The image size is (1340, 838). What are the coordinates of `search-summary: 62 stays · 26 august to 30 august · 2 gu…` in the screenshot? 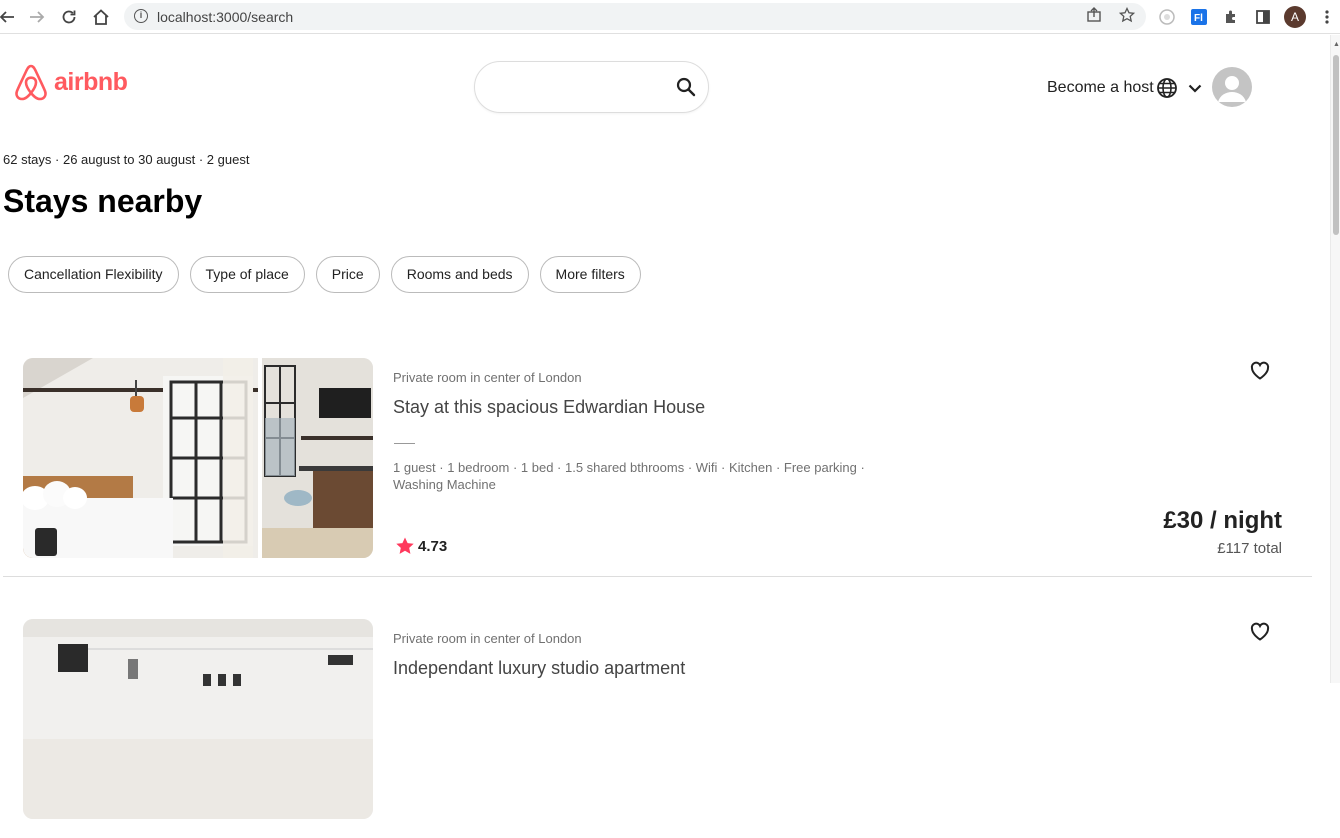 It's located at (126, 159).